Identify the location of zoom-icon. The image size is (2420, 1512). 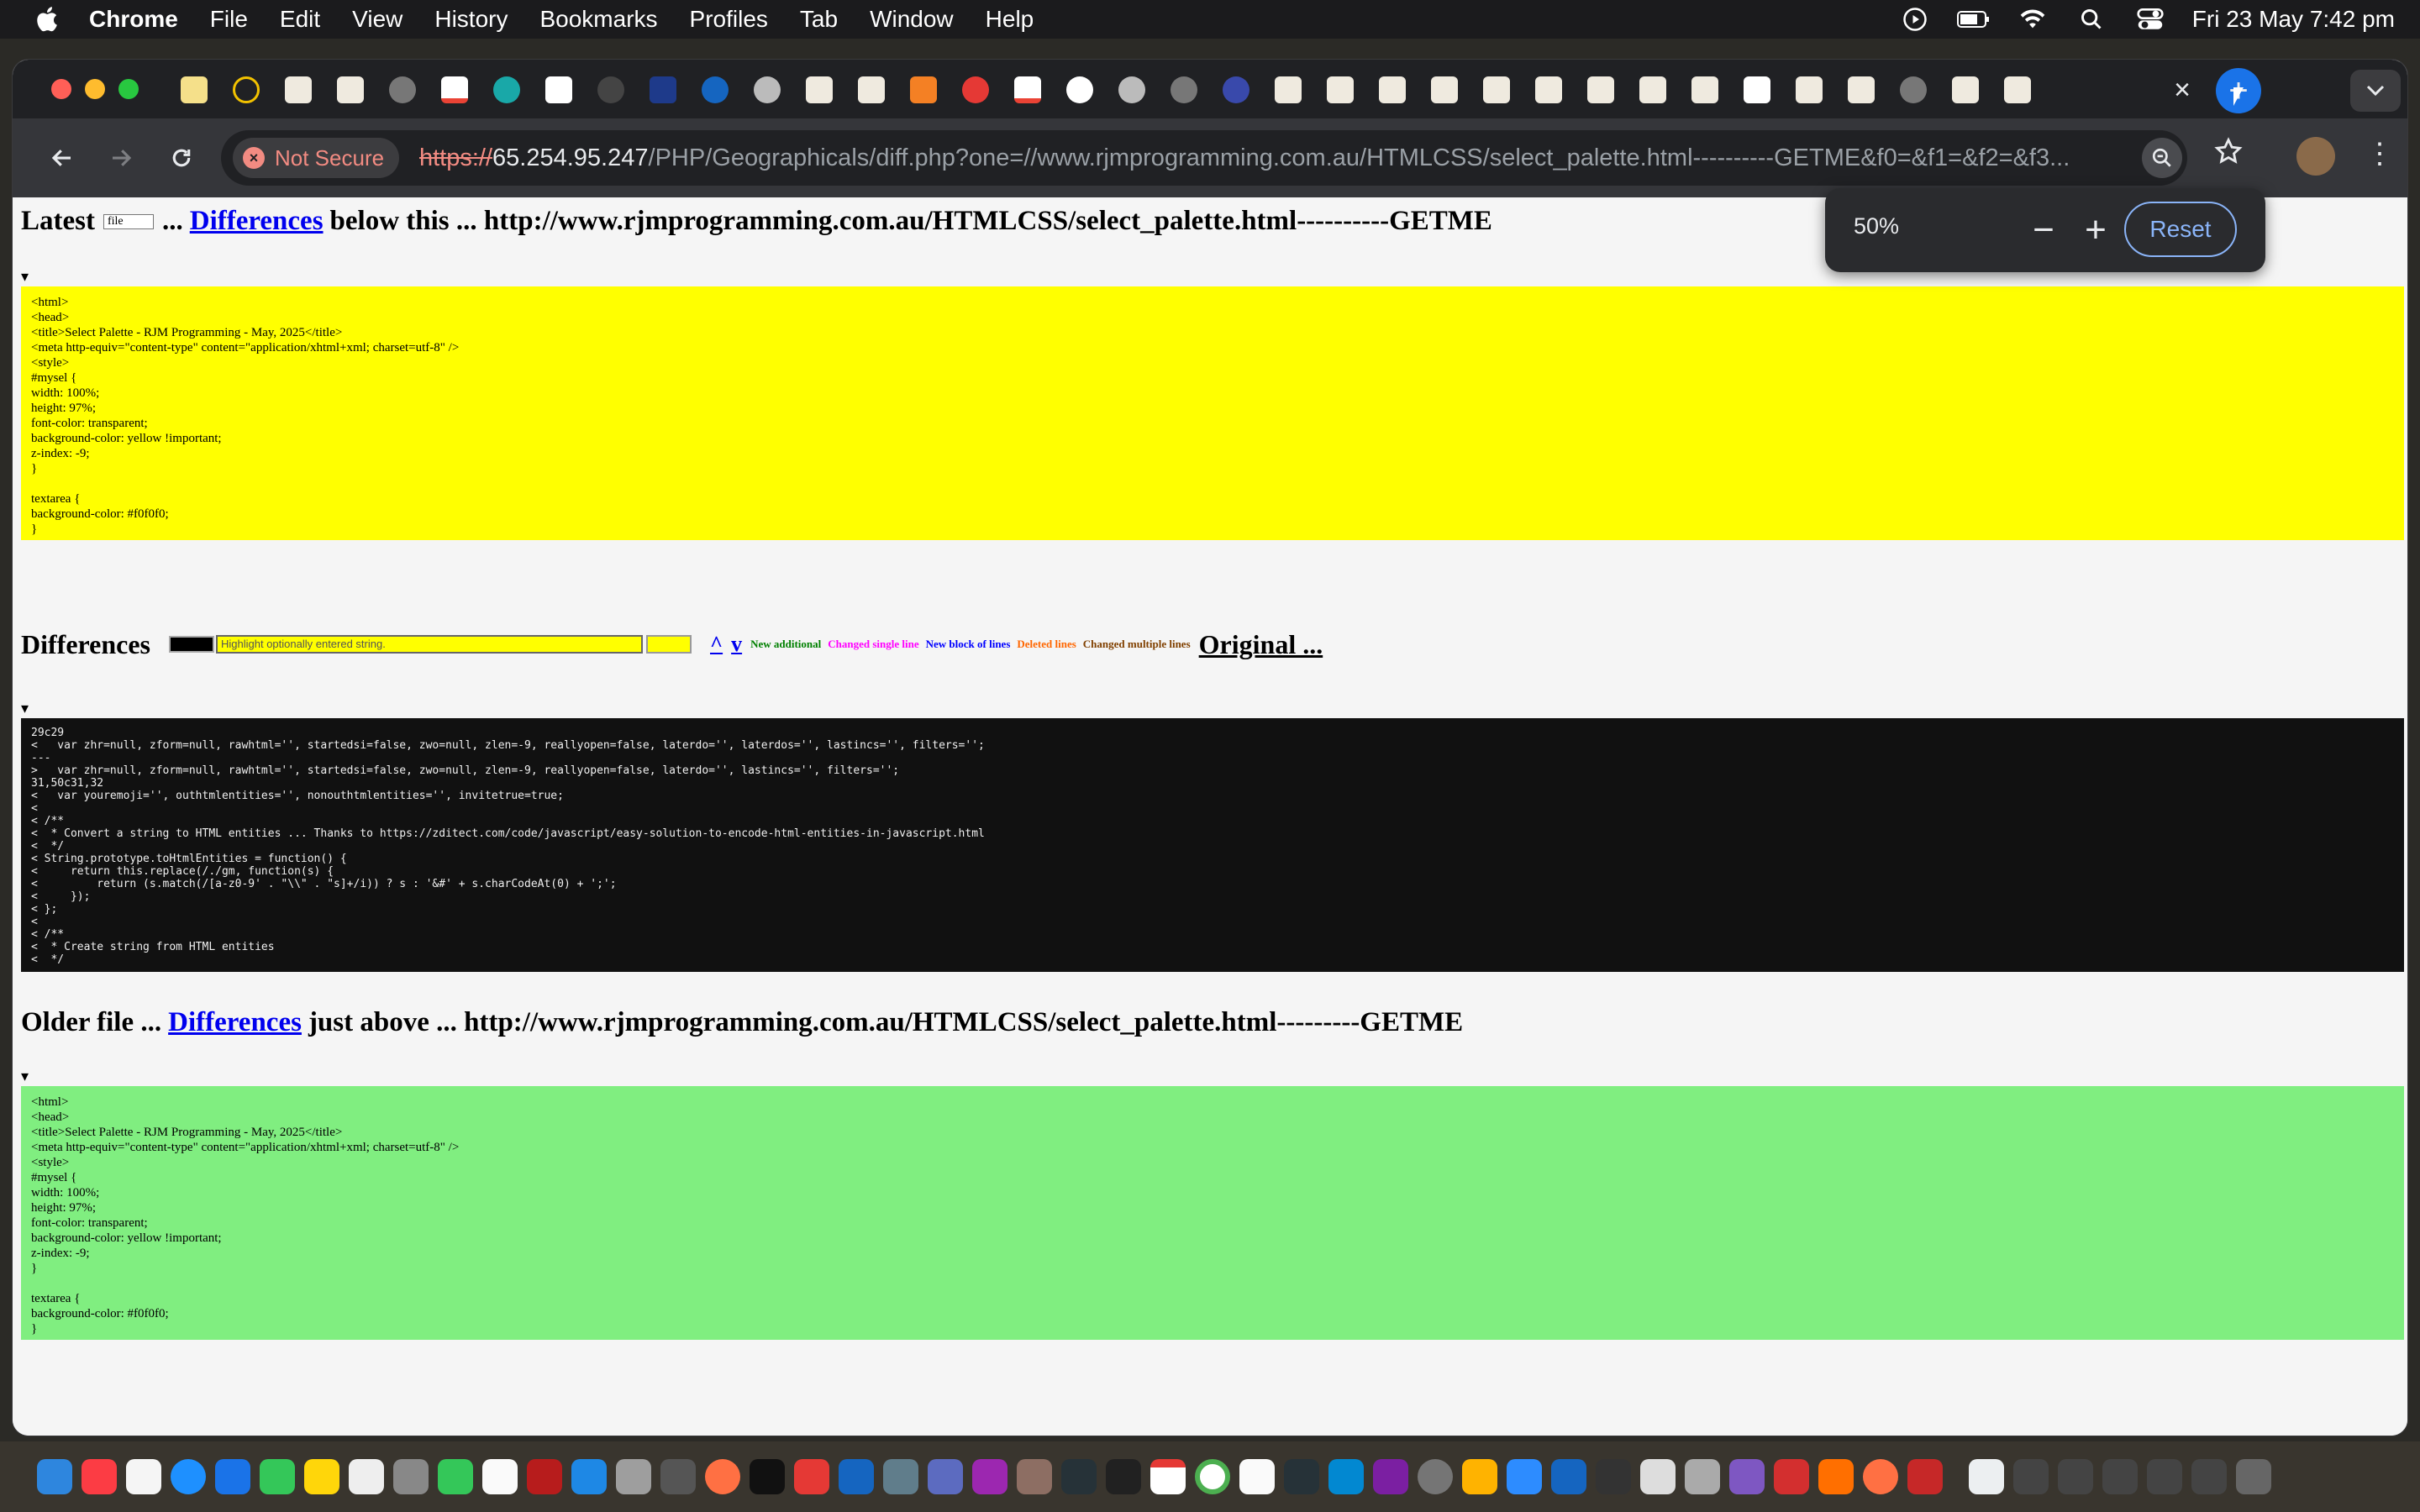
(1525, 1476).